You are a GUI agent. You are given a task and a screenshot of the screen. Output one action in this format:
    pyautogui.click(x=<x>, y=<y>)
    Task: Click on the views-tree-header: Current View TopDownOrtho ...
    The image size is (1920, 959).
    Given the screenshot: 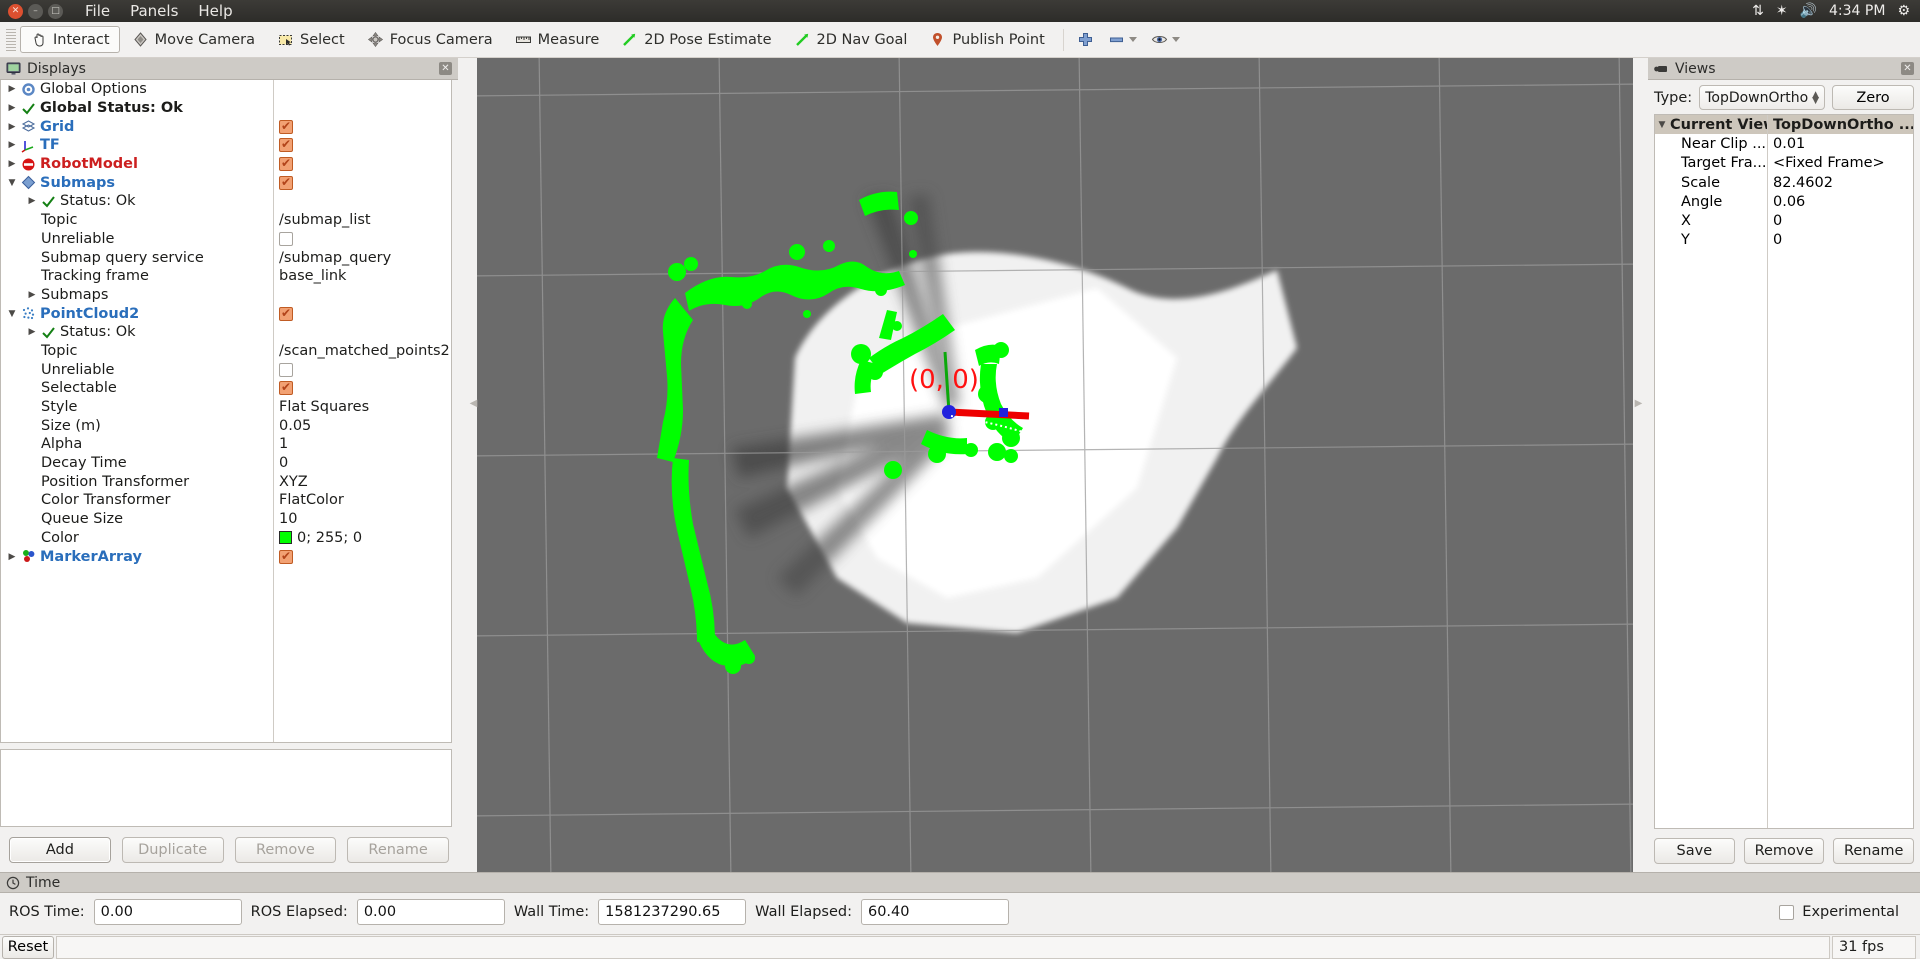 What is the action you would take?
    pyautogui.click(x=1784, y=125)
    